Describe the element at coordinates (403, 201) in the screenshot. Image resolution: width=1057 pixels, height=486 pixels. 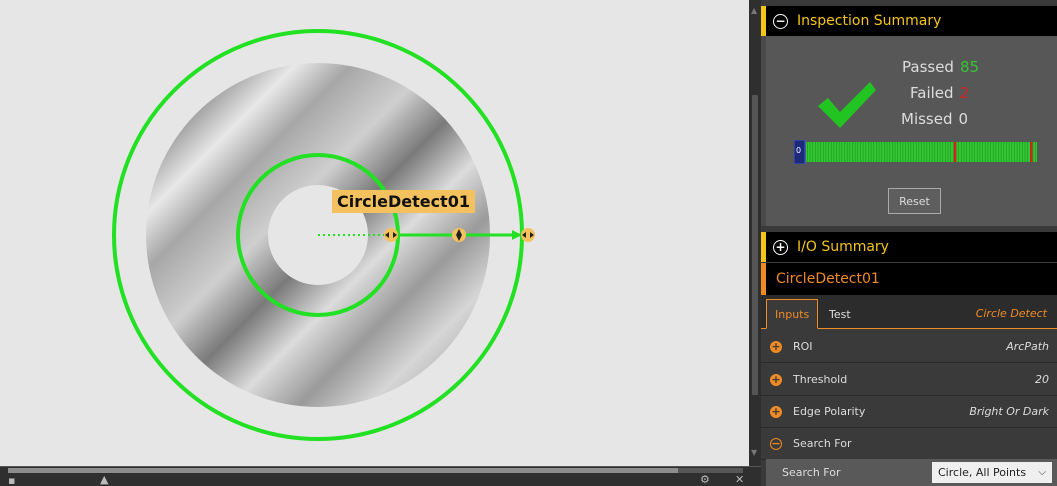
I see `tool-name-tag: CircleDetect01` at that location.